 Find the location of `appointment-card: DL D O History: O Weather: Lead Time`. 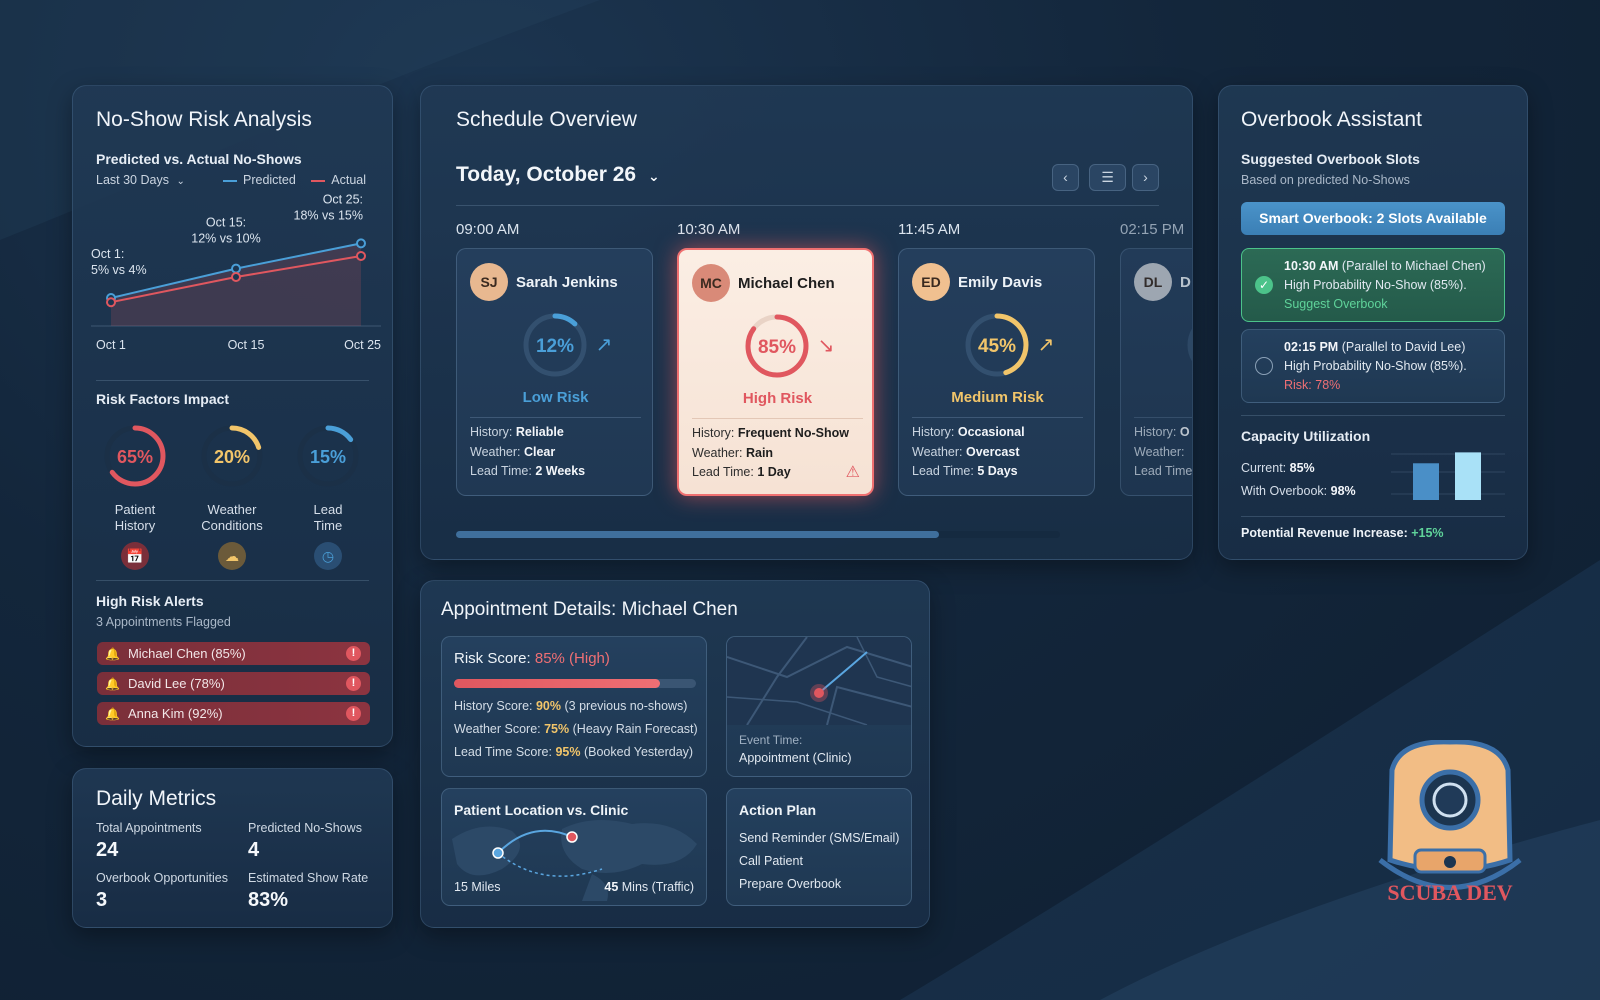

appointment-card: DL D O History: O Weather: Lead Time is located at coordinates (1156, 372).